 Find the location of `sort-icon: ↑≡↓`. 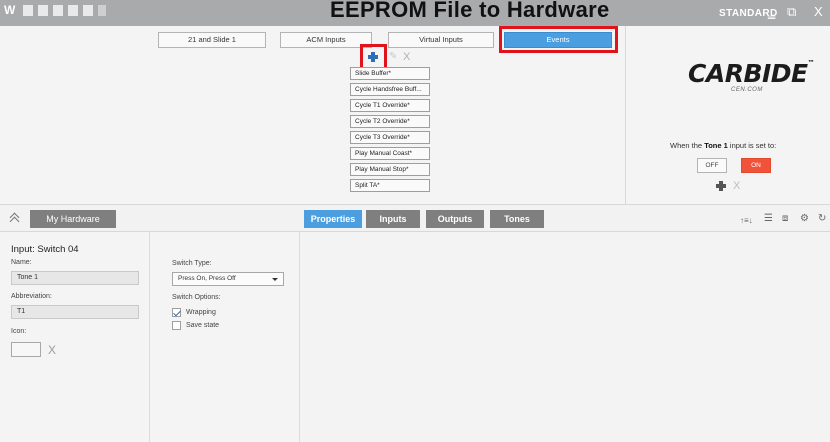

sort-icon: ↑≡↓ is located at coordinates (746, 221).